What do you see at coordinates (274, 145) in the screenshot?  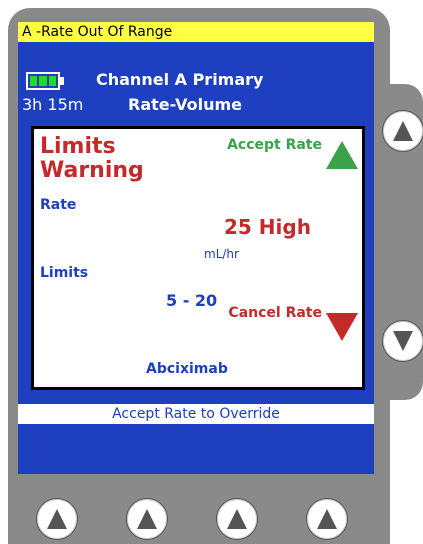 I see `accept-rate-label: Accept Rate` at bounding box center [274, 145].